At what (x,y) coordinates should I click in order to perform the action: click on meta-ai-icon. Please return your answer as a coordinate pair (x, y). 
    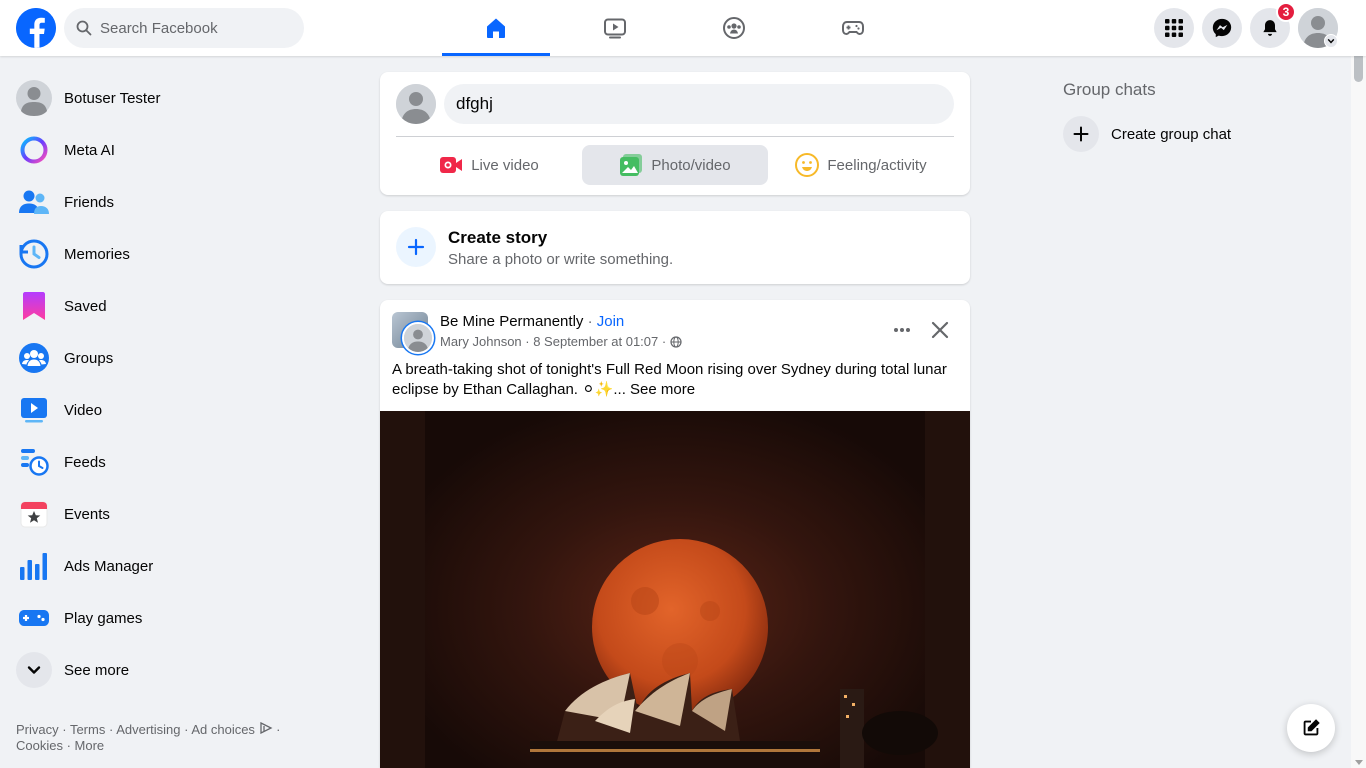
    Looking at the image, I should click on (34, 150).